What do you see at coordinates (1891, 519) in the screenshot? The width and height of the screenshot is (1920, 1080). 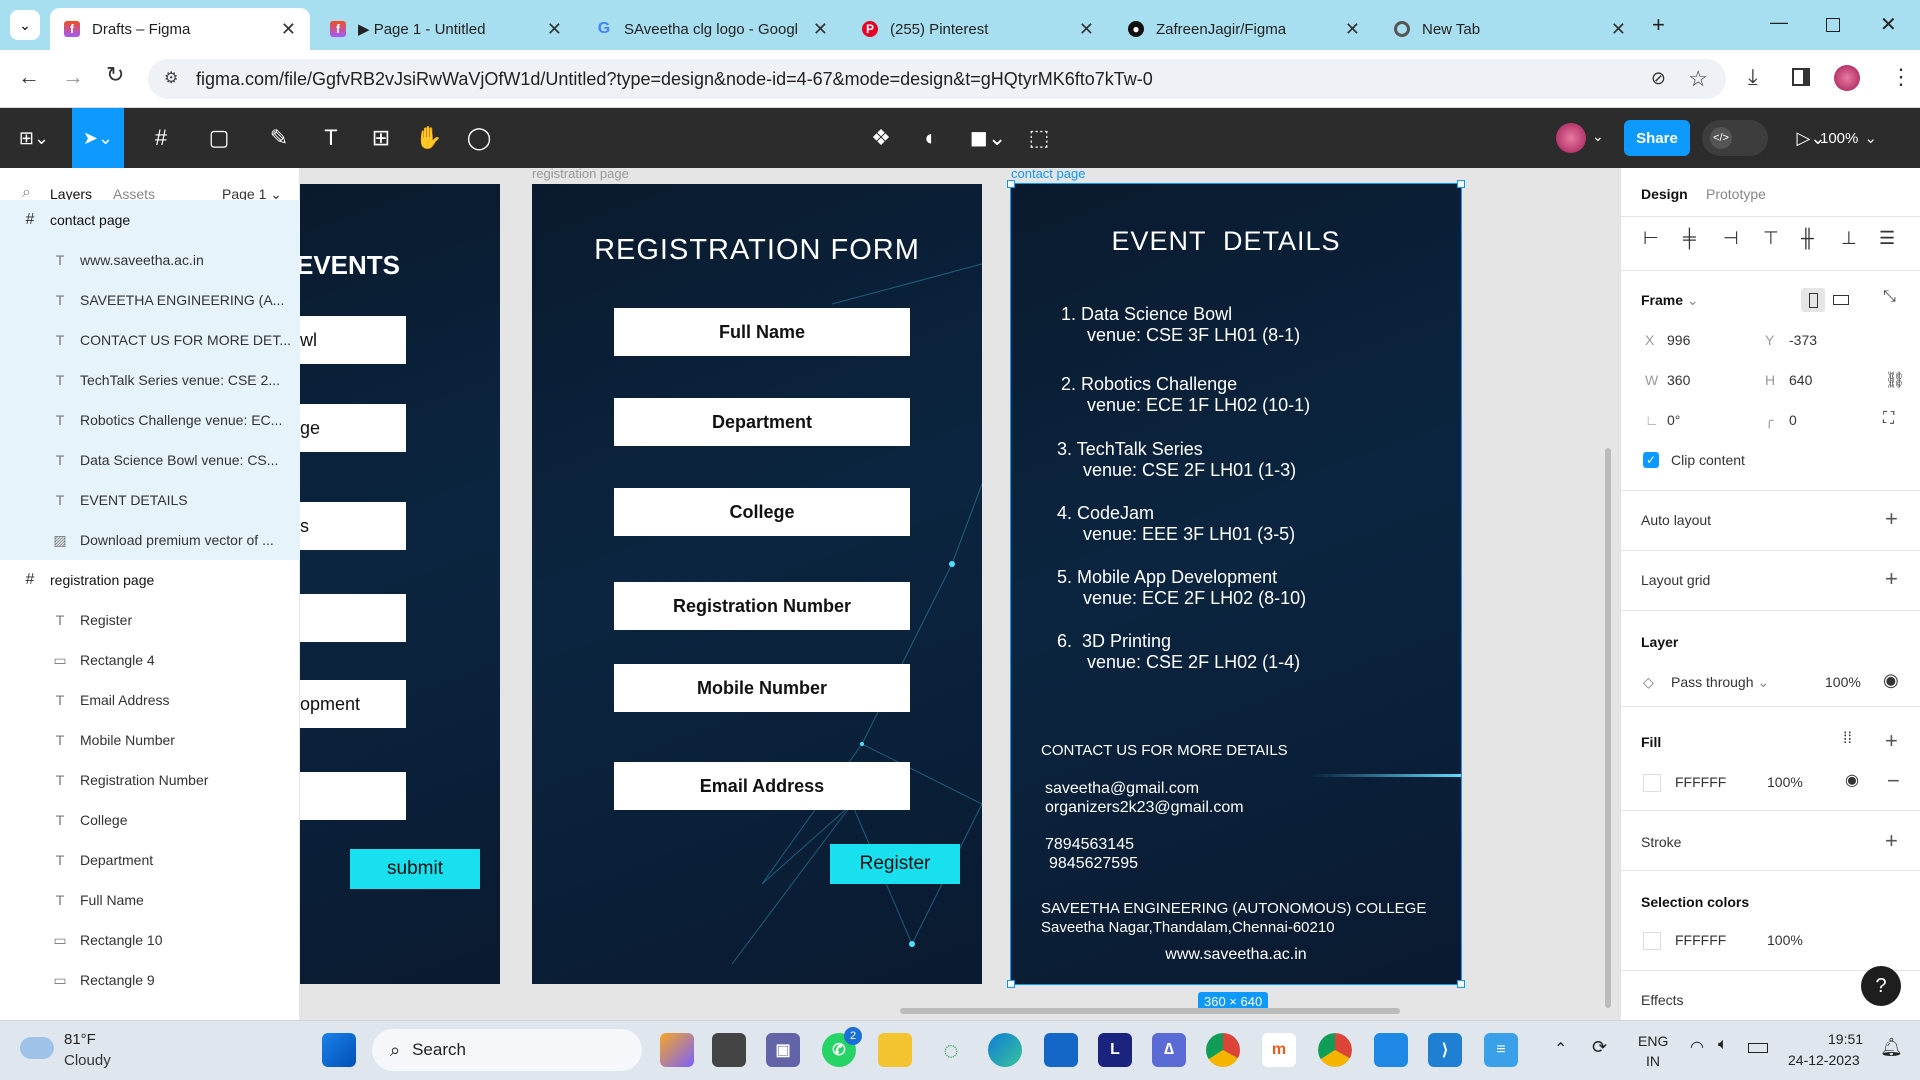 I see `add-auto-layout-icon: +` at bounding box center [1891, 519].